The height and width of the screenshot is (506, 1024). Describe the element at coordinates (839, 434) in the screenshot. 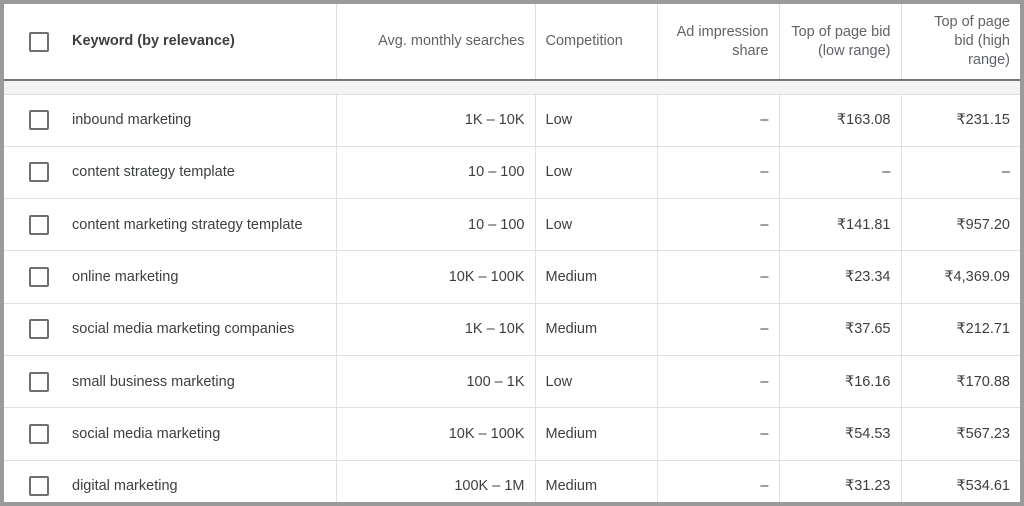

I see `bid-low-cell: ₹54.53` at that location.